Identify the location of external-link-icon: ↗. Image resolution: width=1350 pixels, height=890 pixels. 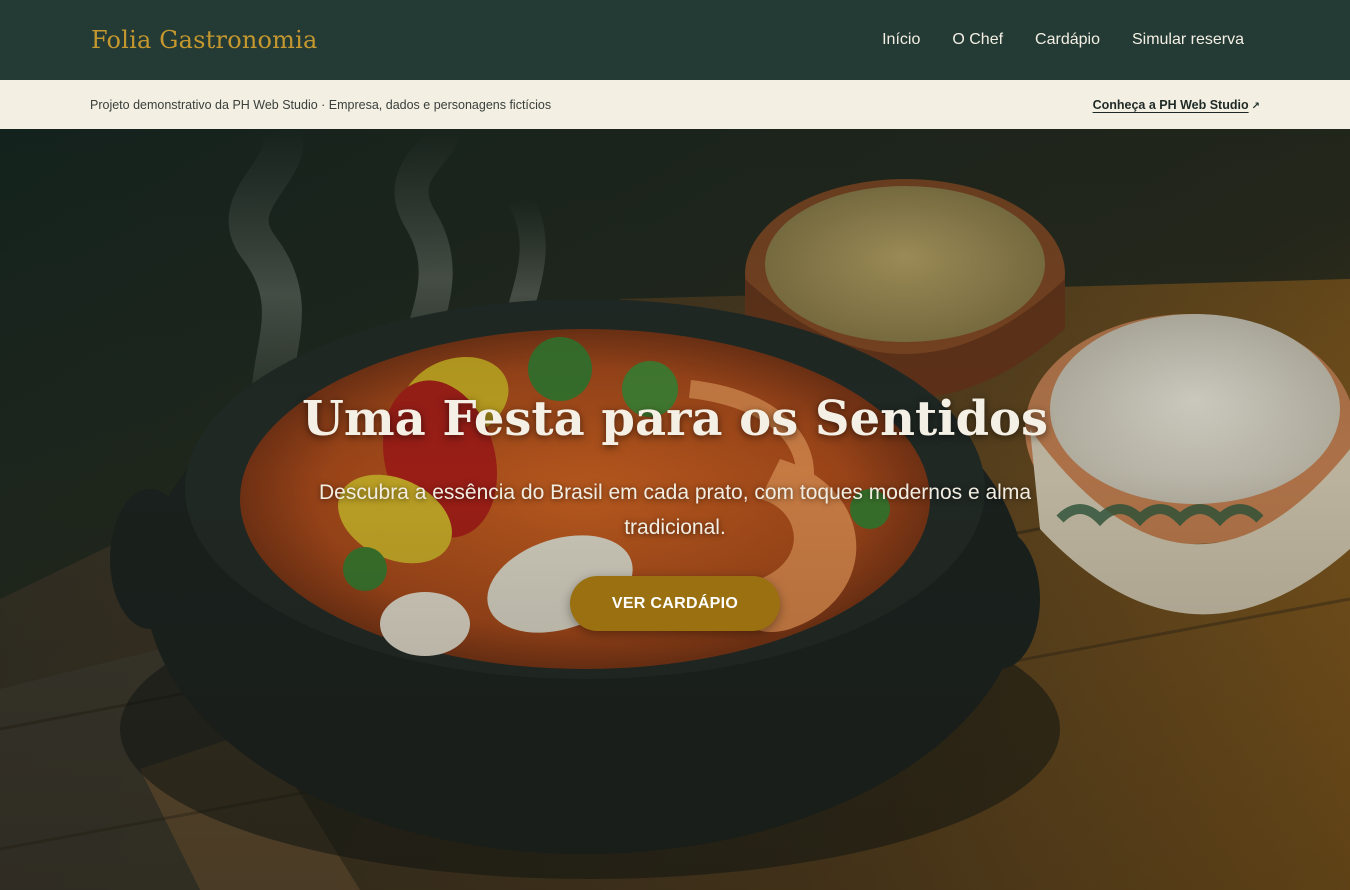
(1255, 106).